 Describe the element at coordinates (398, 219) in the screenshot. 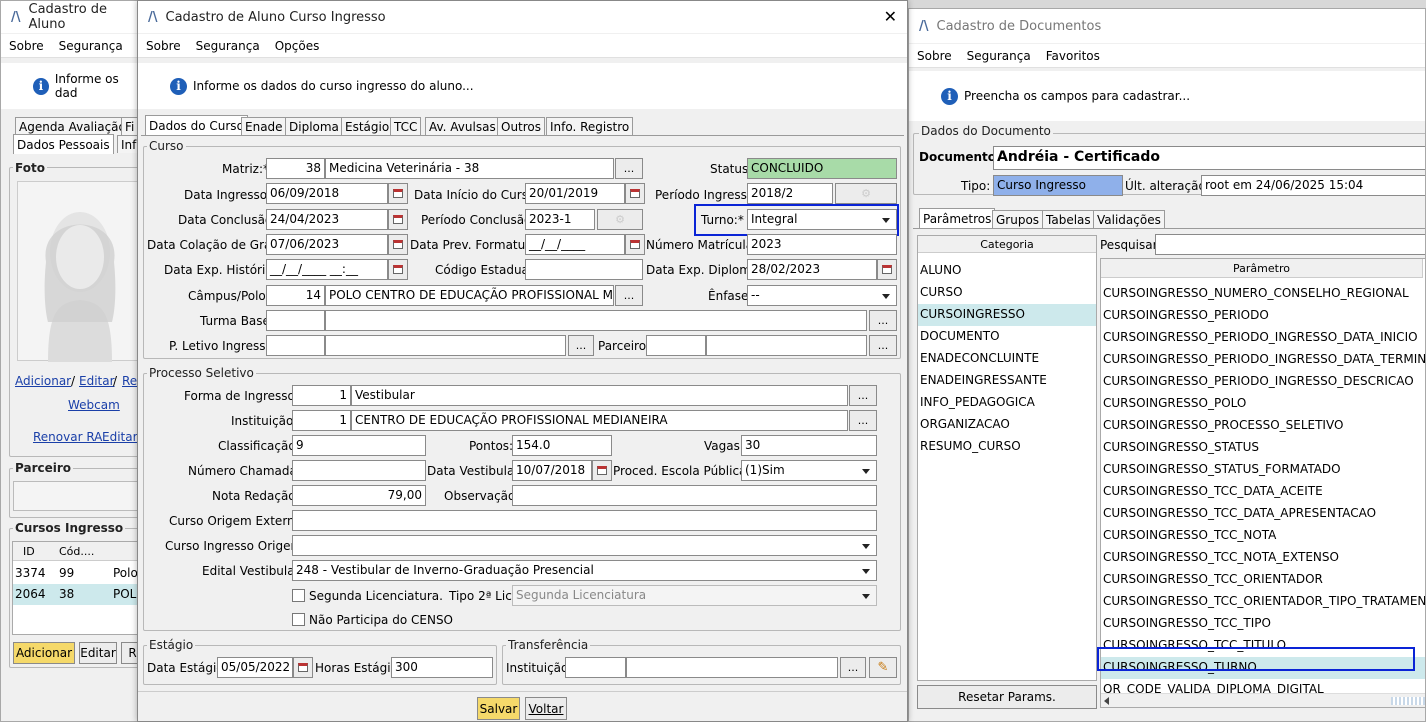

I see `data-conclusao-calendar-icon` at that location.